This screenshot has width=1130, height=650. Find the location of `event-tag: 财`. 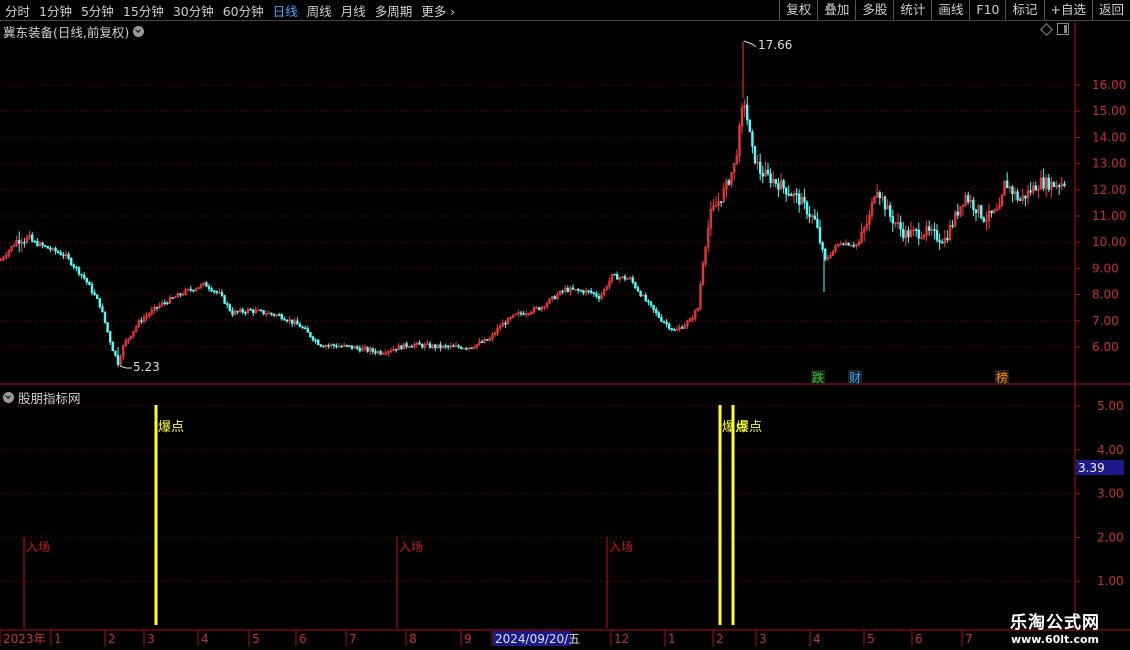

event-tag: 财 is located at coordinates (855, 378).